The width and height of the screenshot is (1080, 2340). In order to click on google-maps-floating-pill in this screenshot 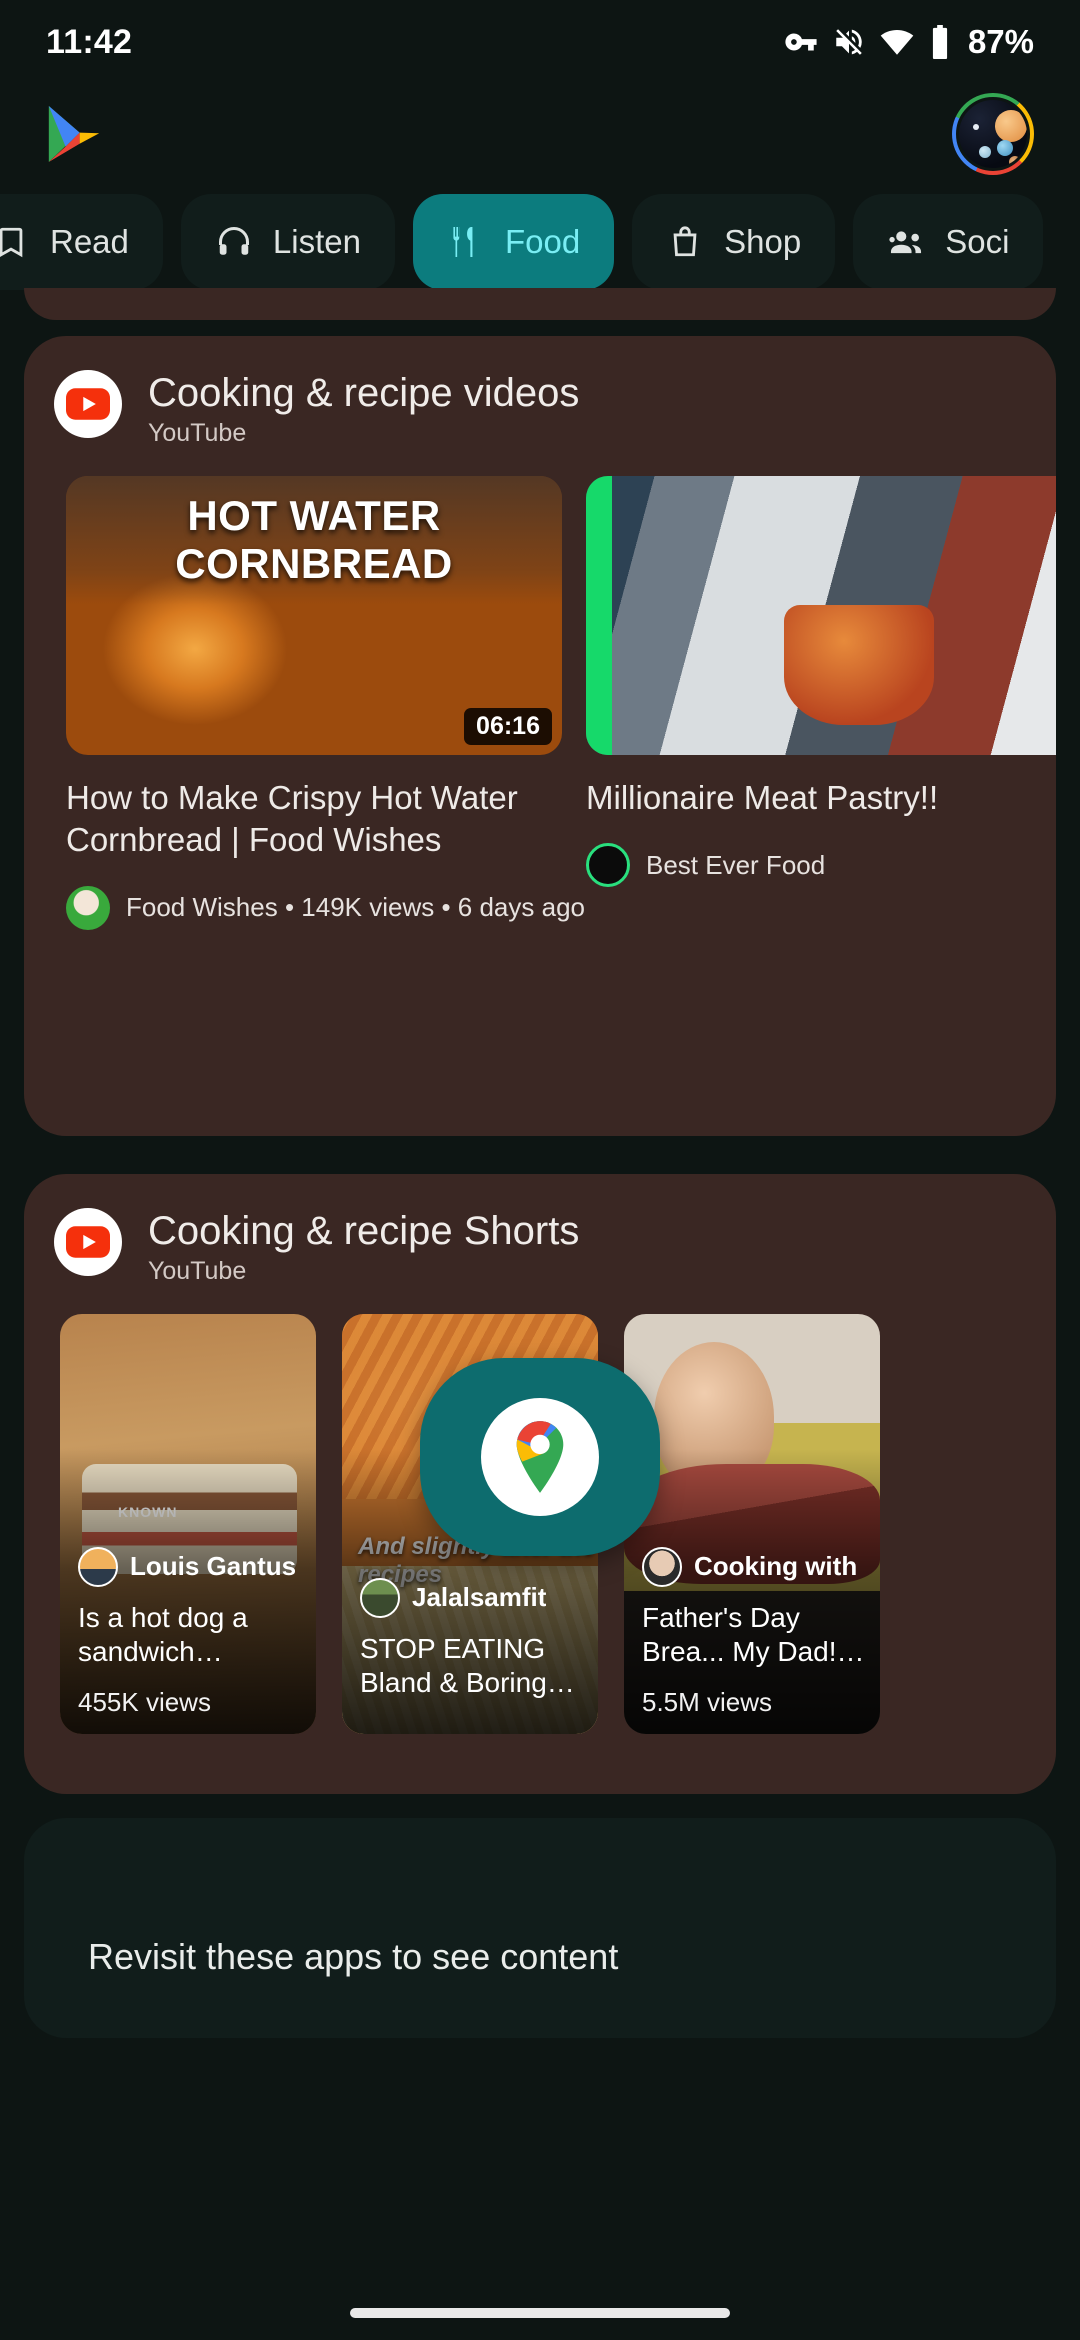, I will do `click(540, 1457)`.